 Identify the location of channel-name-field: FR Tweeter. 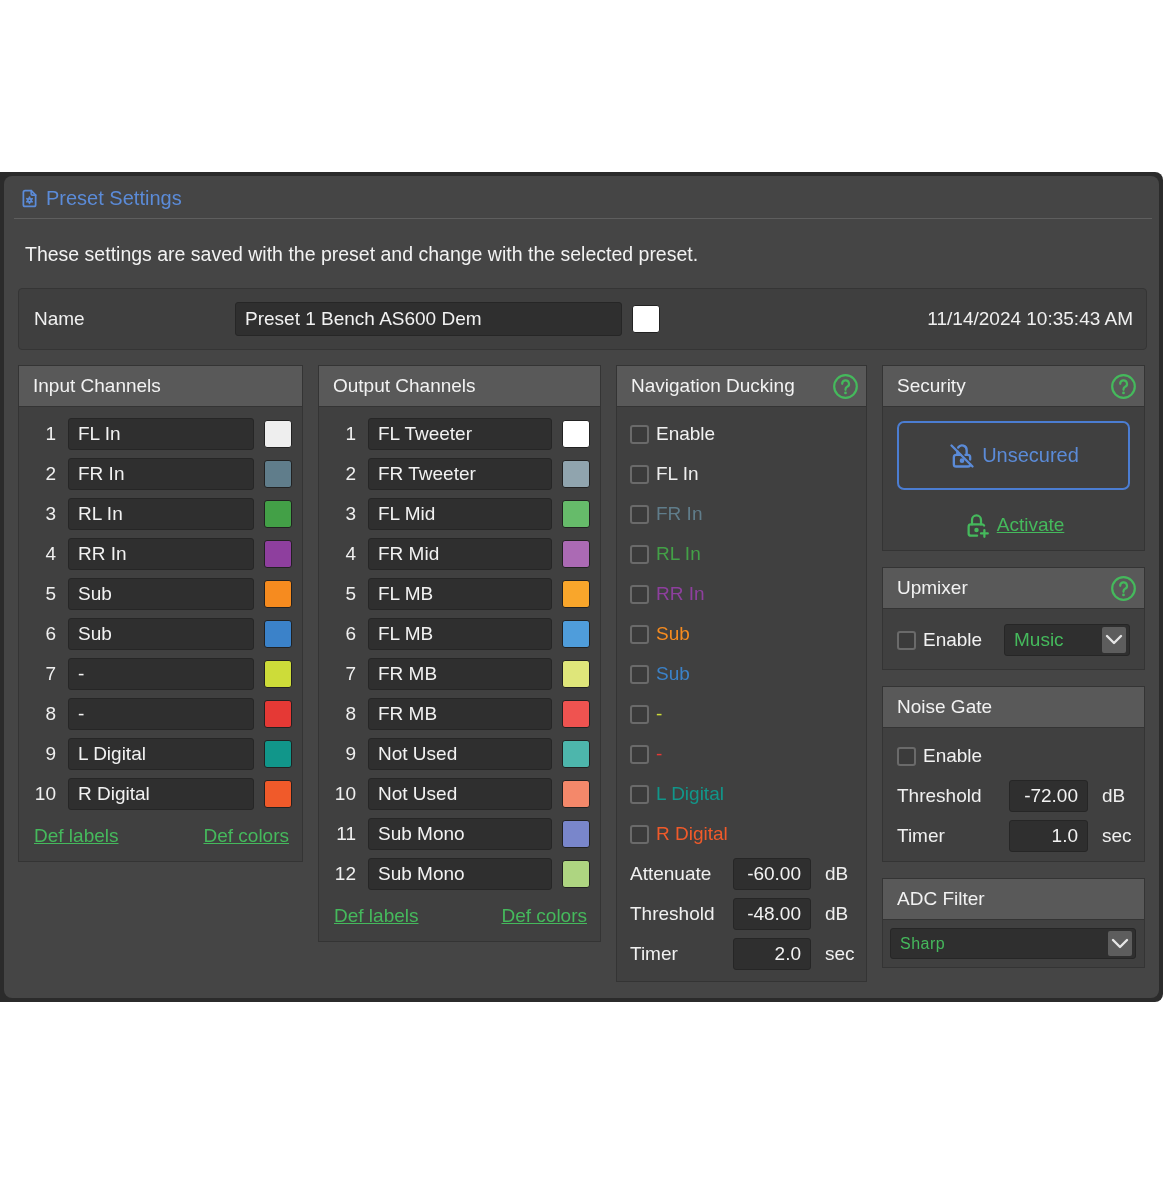
(460, 474).